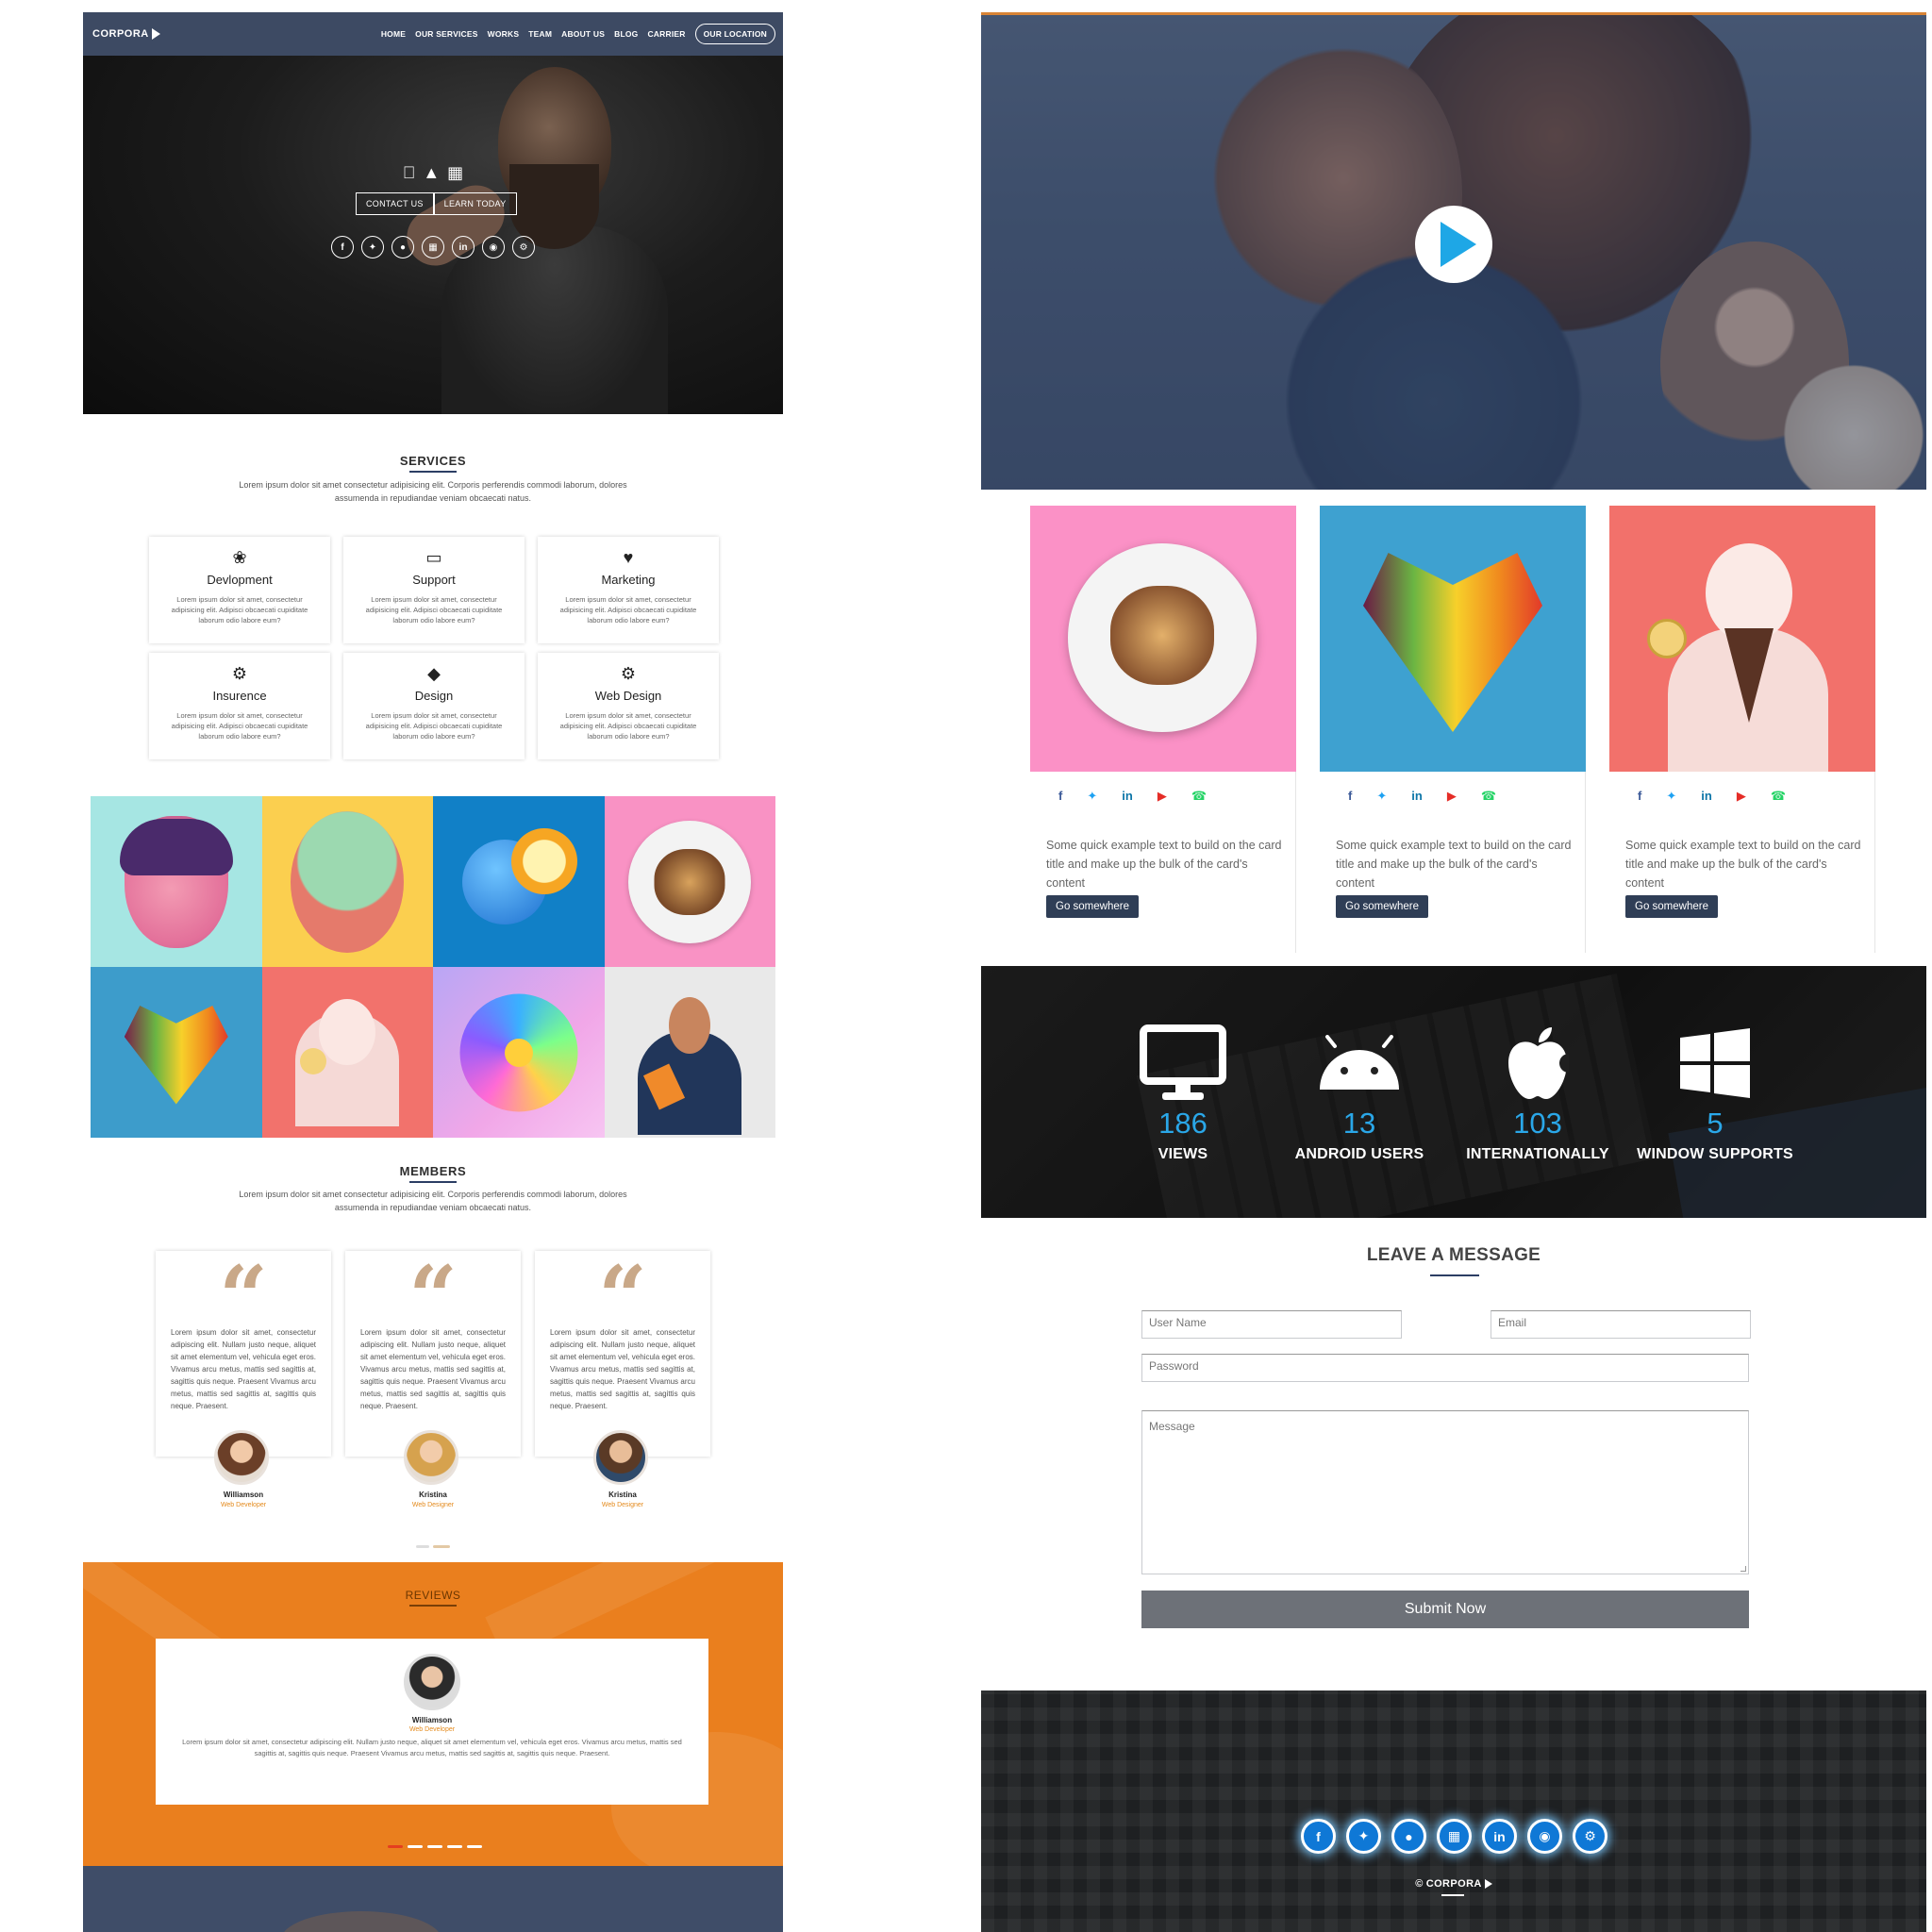 The height and width of the screenshot is (1932, 1932). I want to click on contact-us-button: CONTACT US, so click(395, 204).